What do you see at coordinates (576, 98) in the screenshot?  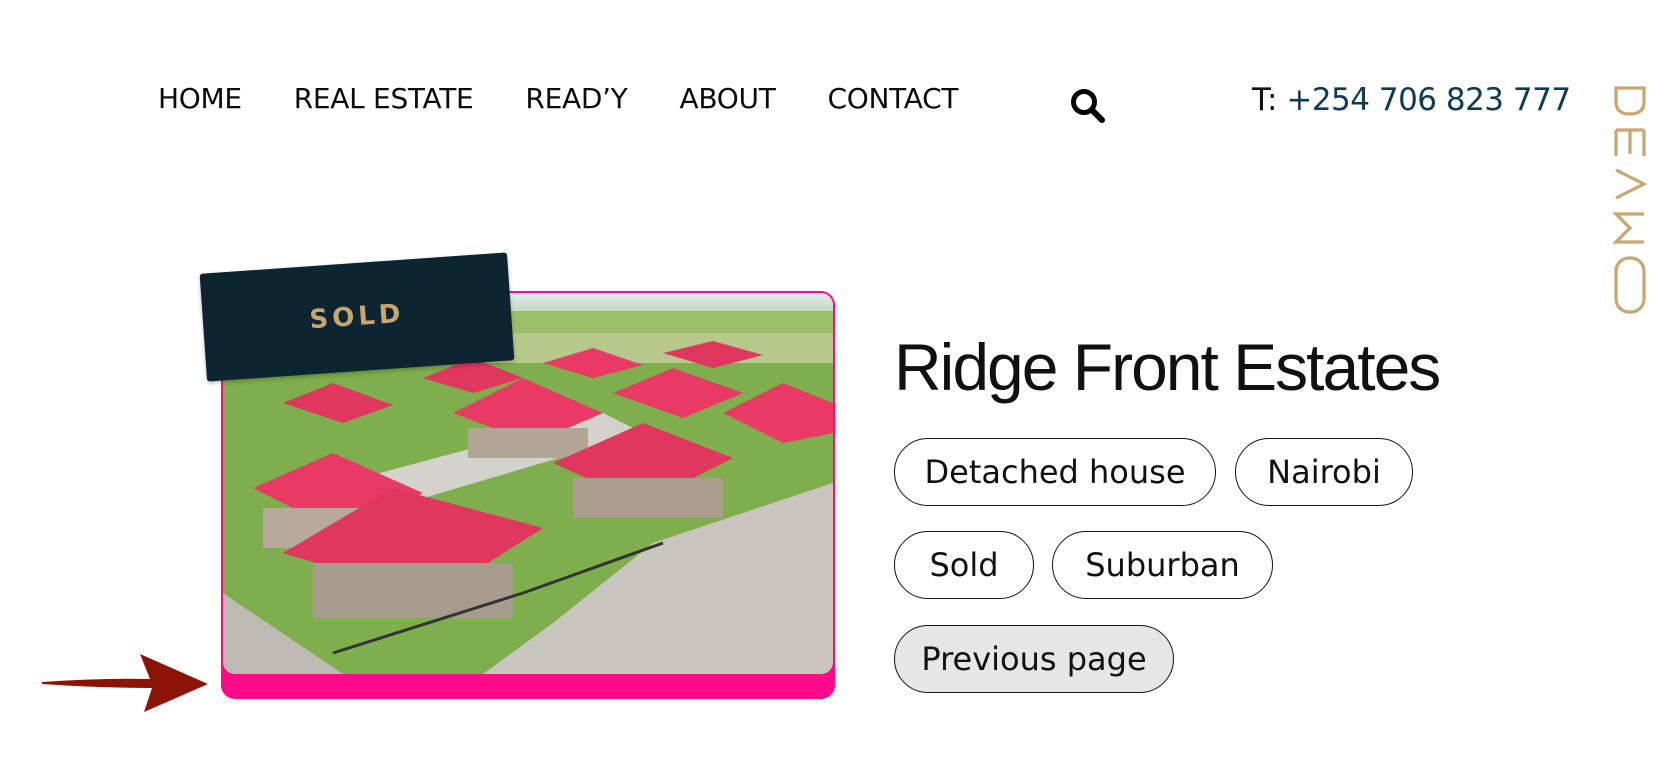 I see `nav-ready: READ’Y` at bounding box center [576, 98].